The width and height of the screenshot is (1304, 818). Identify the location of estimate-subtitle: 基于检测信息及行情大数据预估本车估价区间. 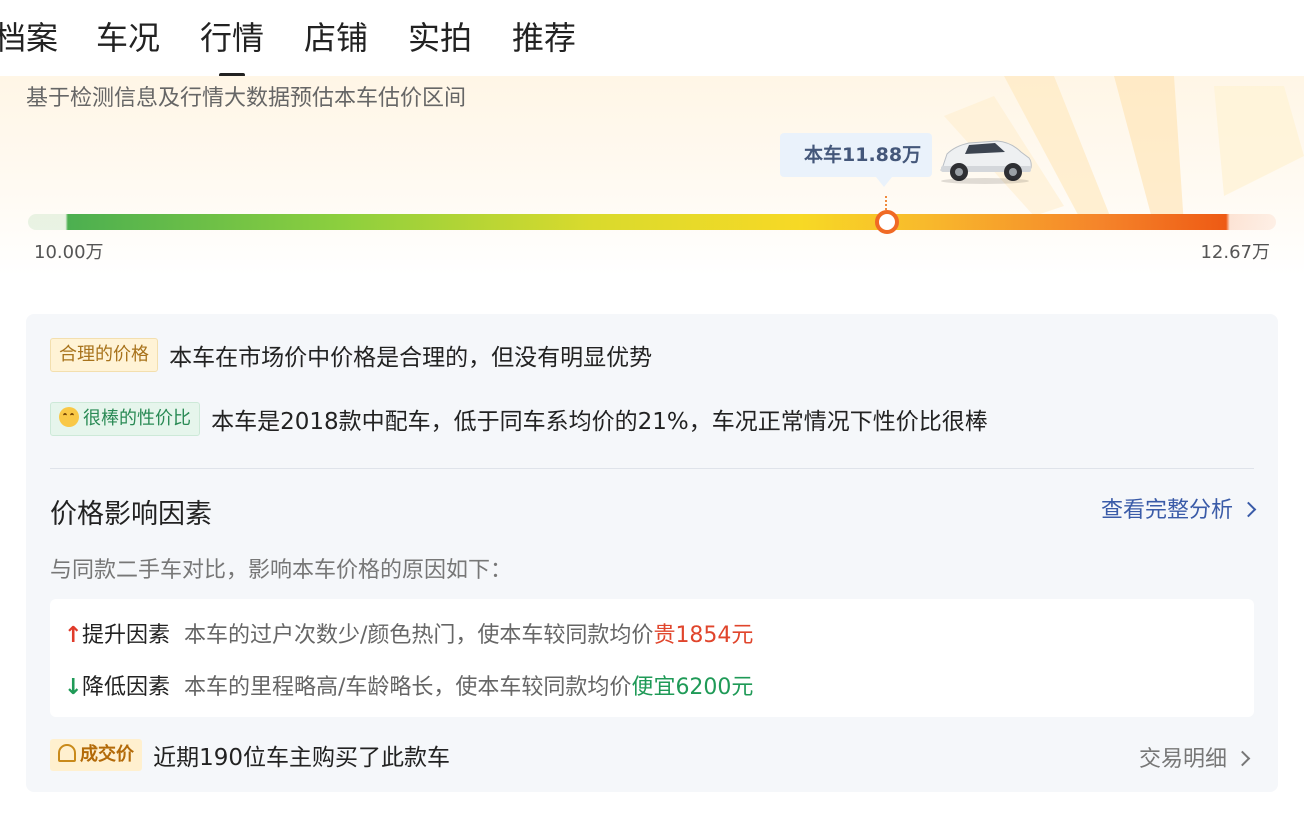
(246, 98).